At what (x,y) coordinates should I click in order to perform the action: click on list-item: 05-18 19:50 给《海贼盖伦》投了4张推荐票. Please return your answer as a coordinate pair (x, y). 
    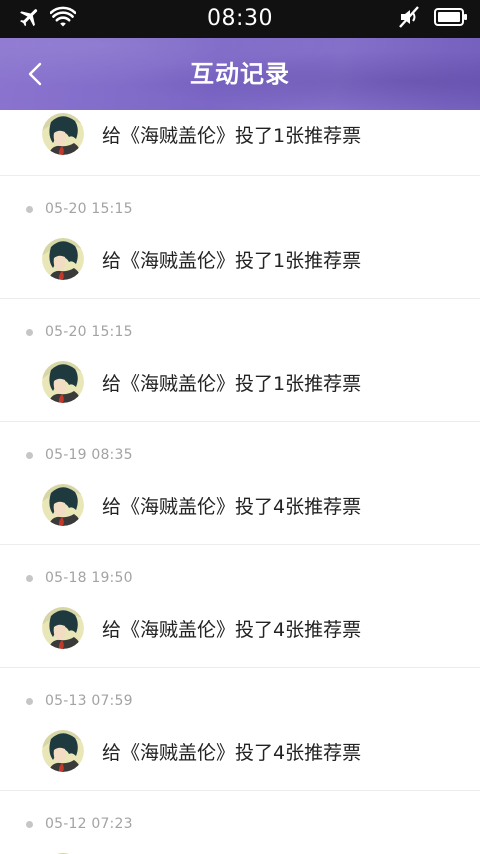
    Looking at the image, I should click on (240, 606).